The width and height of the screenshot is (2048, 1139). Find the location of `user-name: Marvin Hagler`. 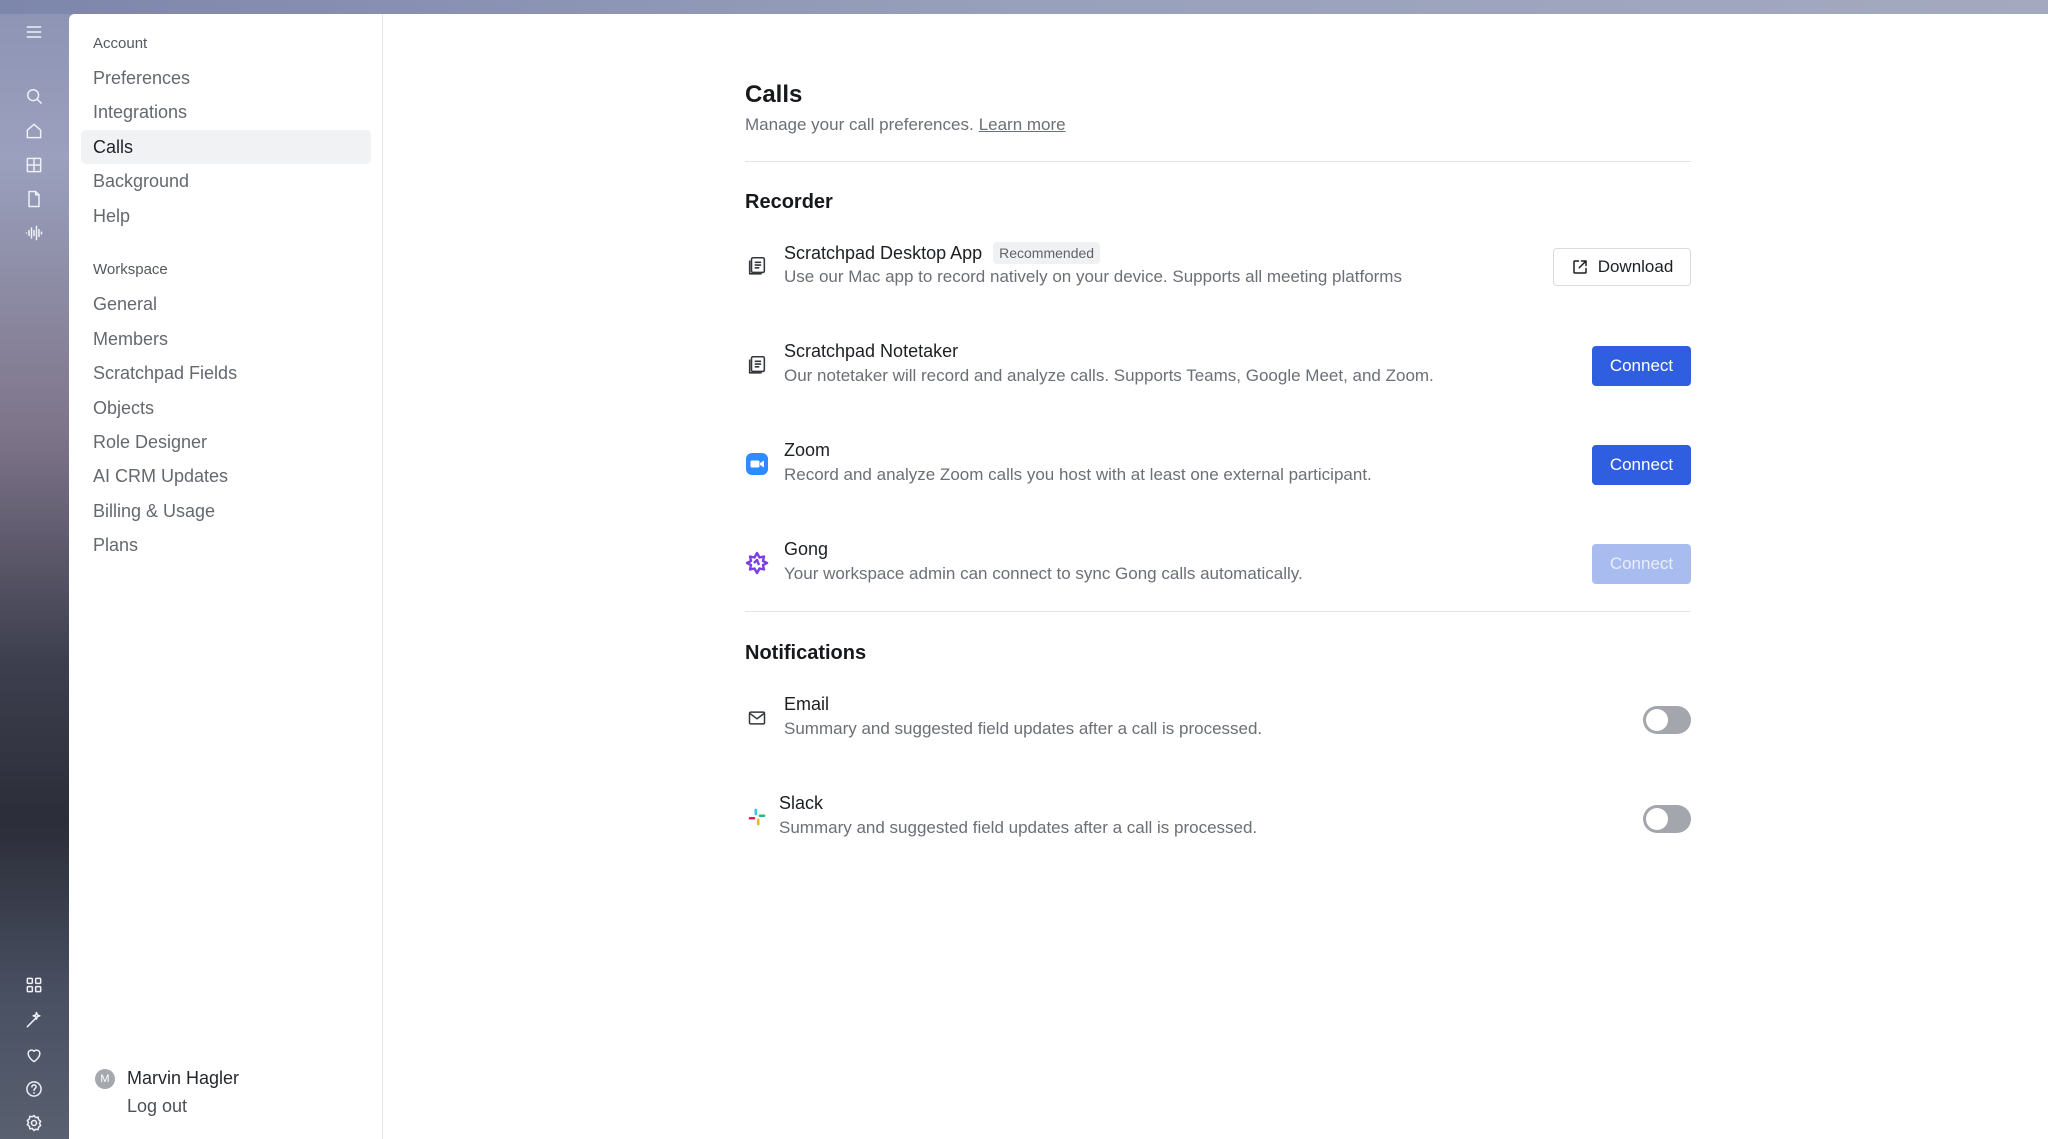

user-name: Marvin Hagler is located at coordinates (183, 1078).